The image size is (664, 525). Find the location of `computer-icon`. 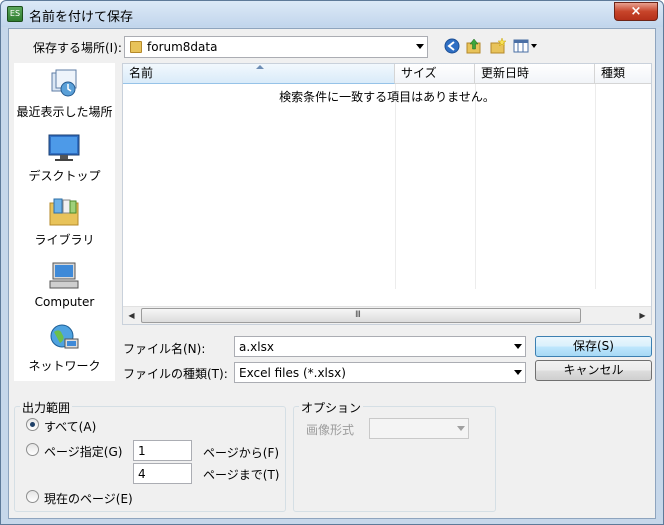

computer-icon is located at coordinates (64, 275).